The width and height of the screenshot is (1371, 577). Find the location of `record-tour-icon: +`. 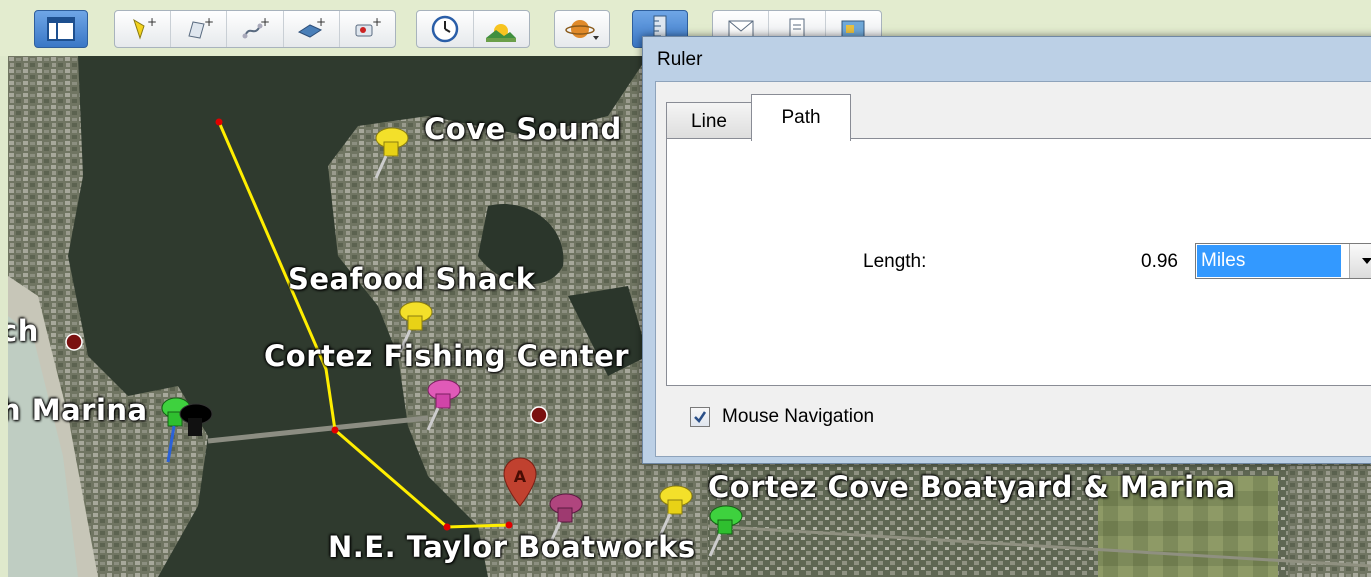

record-tour-icon: + is located at coordinates (368, 26).